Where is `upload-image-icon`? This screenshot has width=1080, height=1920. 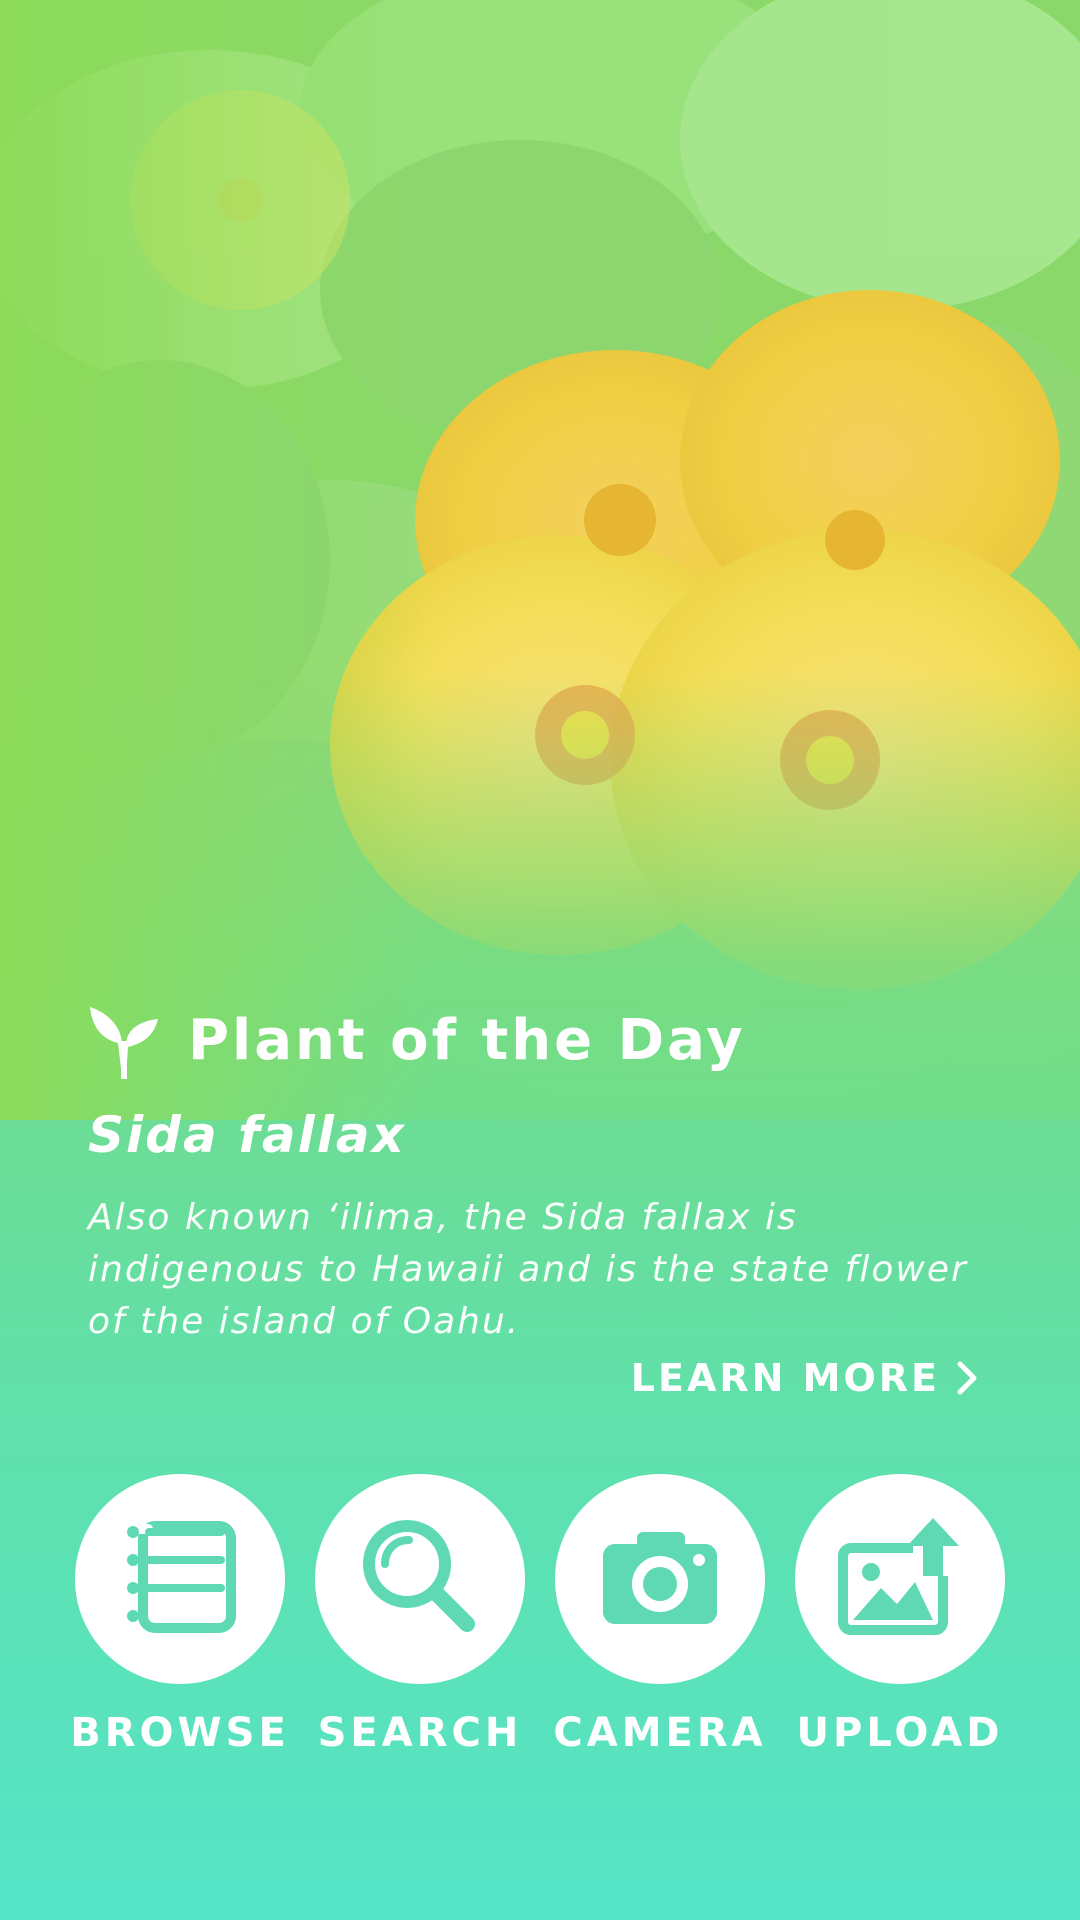
upload-image-icon is located at coordinates (900, 1579).